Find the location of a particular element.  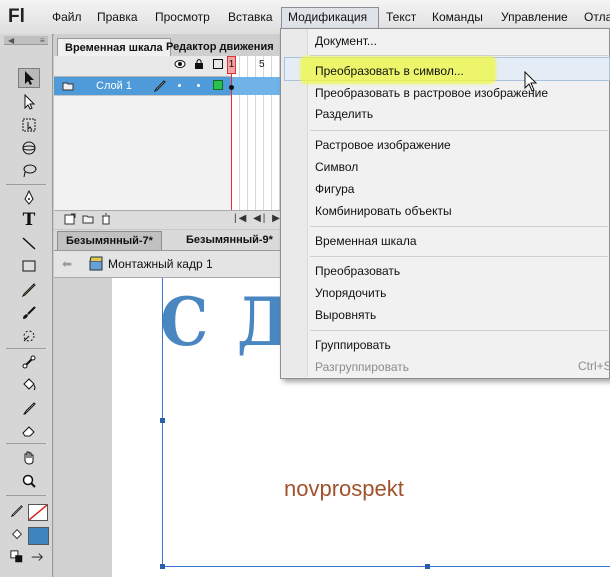

lock-dot-icon is located at coordinates (198, 85).